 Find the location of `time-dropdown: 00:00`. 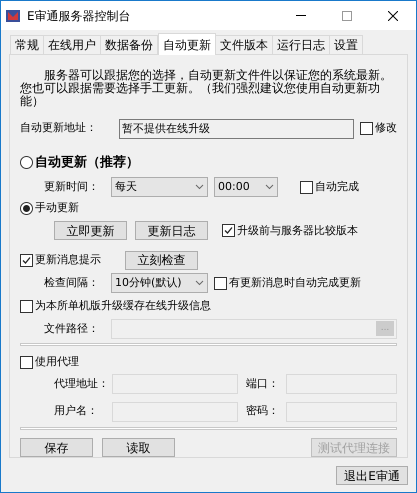

time-dropdown: 00:00 is located at coordinates (246, 187).